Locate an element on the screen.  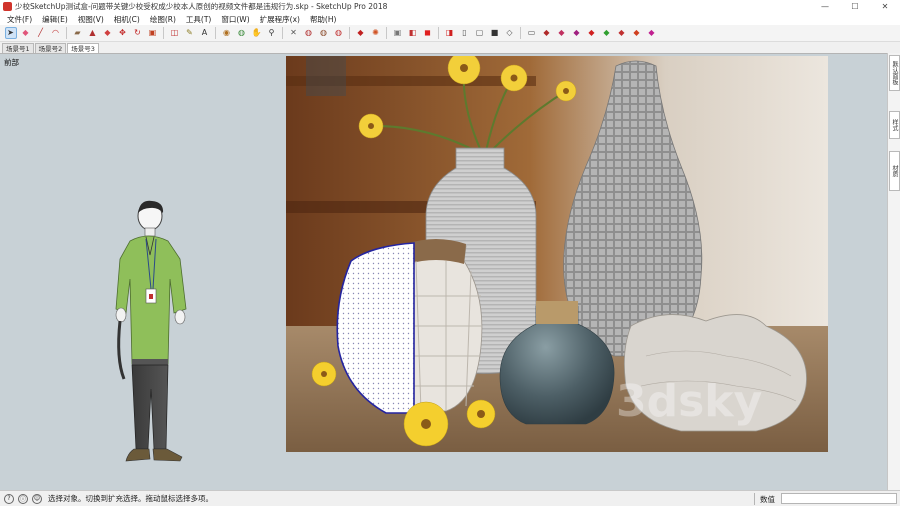
main-toolbar: ➤ ◆ ╱ ◠ ▰ ▲ ◆ ✥ ↻ ▣ ◫ ✎ A ◉ ◍ ✋ ⚲ ✕ ◍ ◍ ◍ ◆ ✺ ▣ ◧ ◼ ◨ ▯ ▢ ■ ◇ ▭ ◆ ◆ ◆ ◆ ◆ ◆ ◆ ◆ is located at coordinates (450, 33).